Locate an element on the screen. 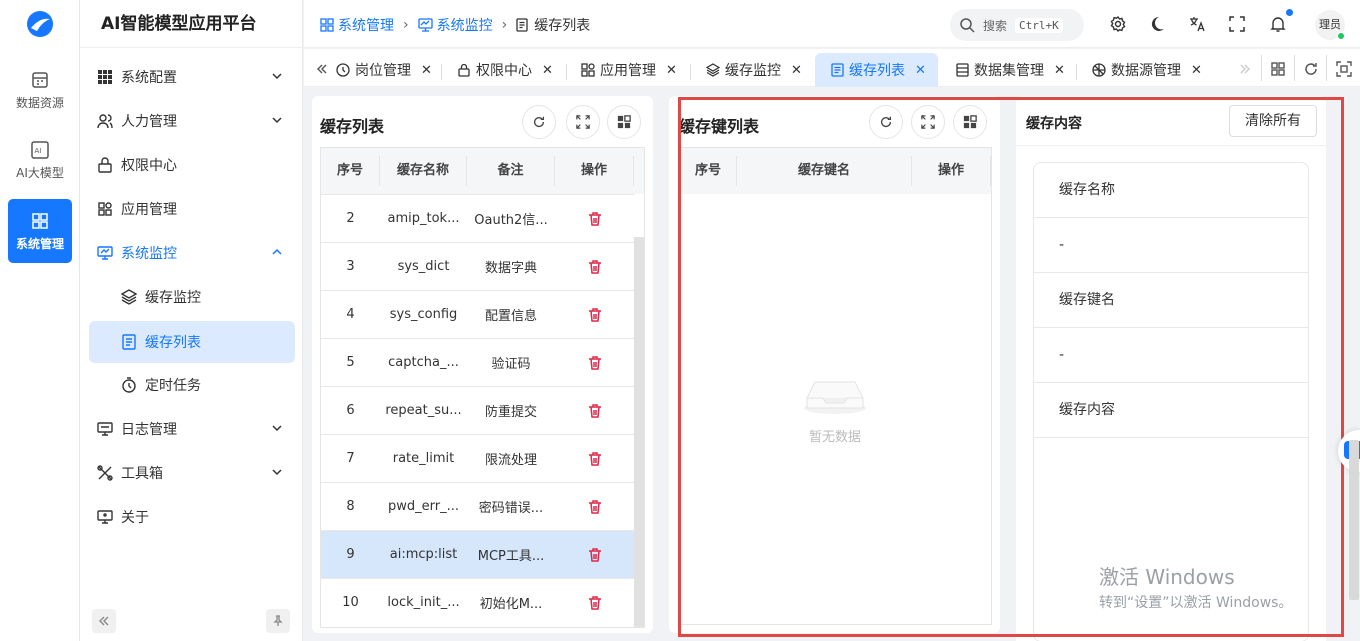  menu-item-about: 关于 is located at coordinates (192, 517).